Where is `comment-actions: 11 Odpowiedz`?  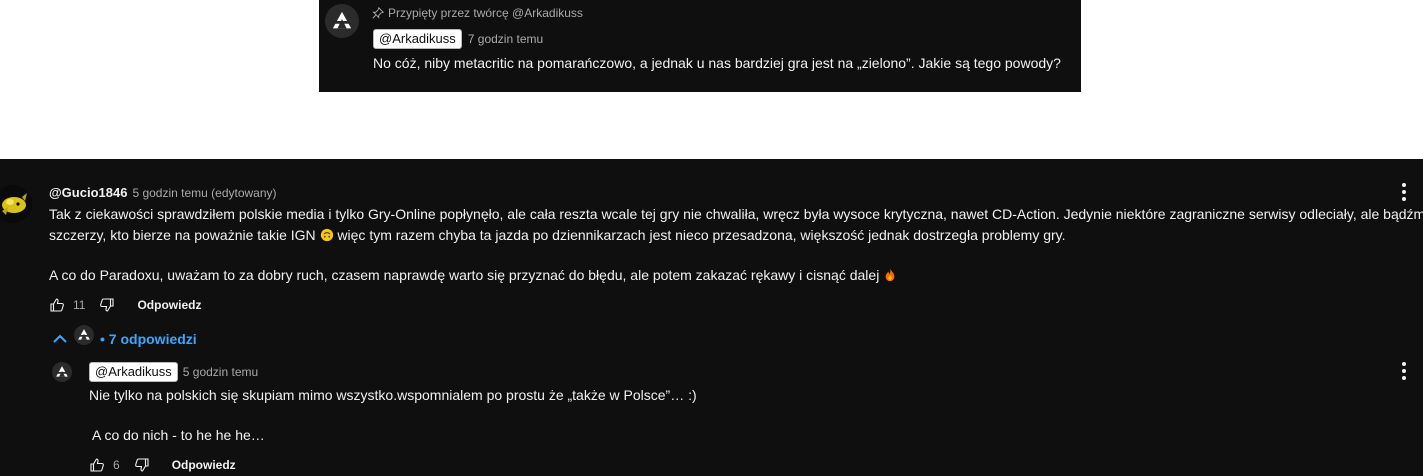 comment-actions: 11 Odpowiedz is located at coordinates (125, 305).